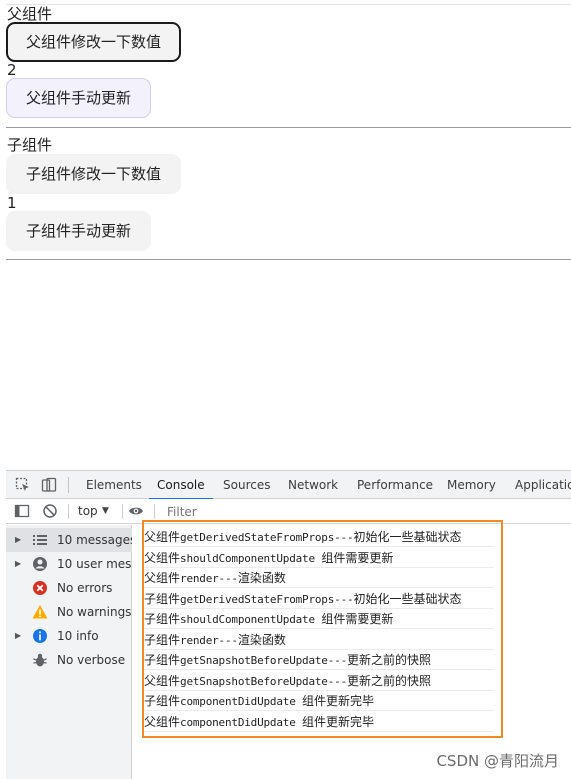 This screenshot has height=779, width=571. Describe the element at coordinates (497, 761) in the screenshot. I see `watermark: CSDN @青阳流月` at that location.